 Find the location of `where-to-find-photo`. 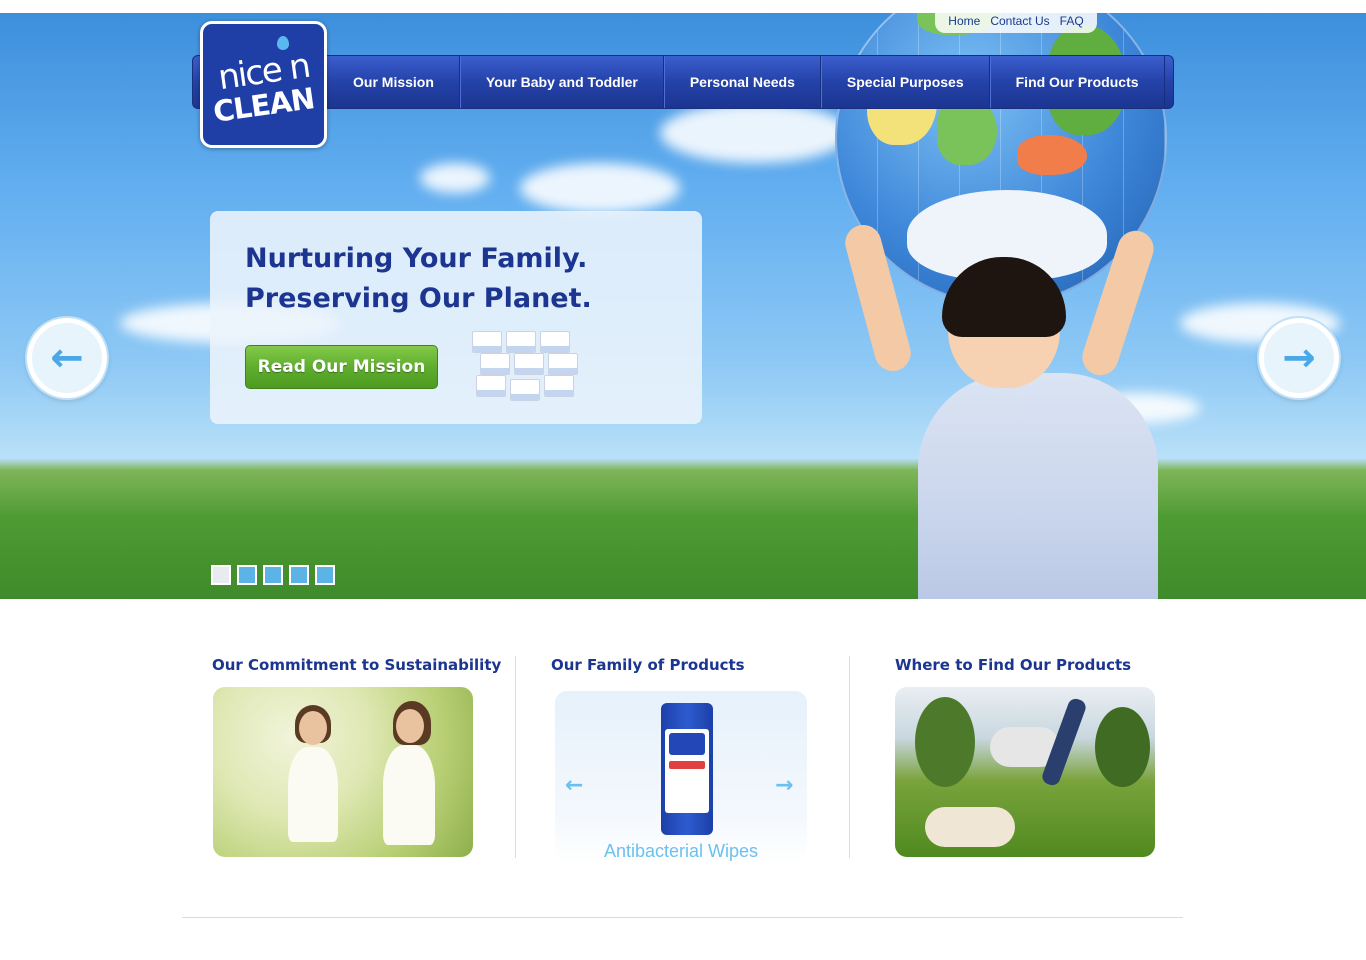

where-to-find-photo is located at coordinates (1025, 772).